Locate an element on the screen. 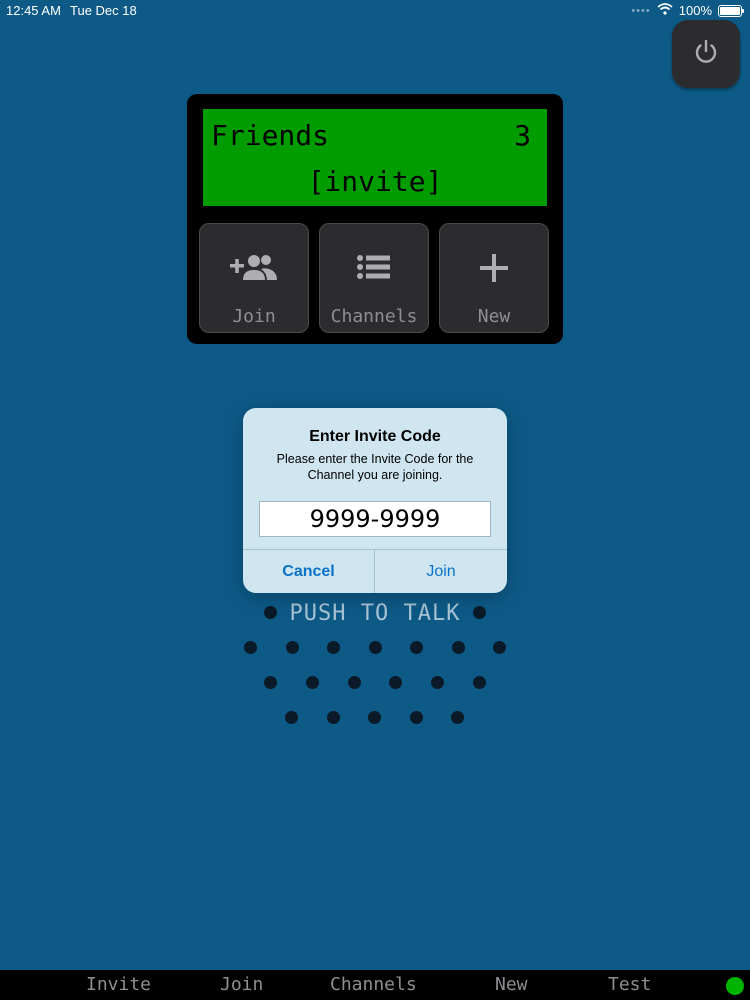  cancel-button: Cancel is located at coordinates (308, 571).